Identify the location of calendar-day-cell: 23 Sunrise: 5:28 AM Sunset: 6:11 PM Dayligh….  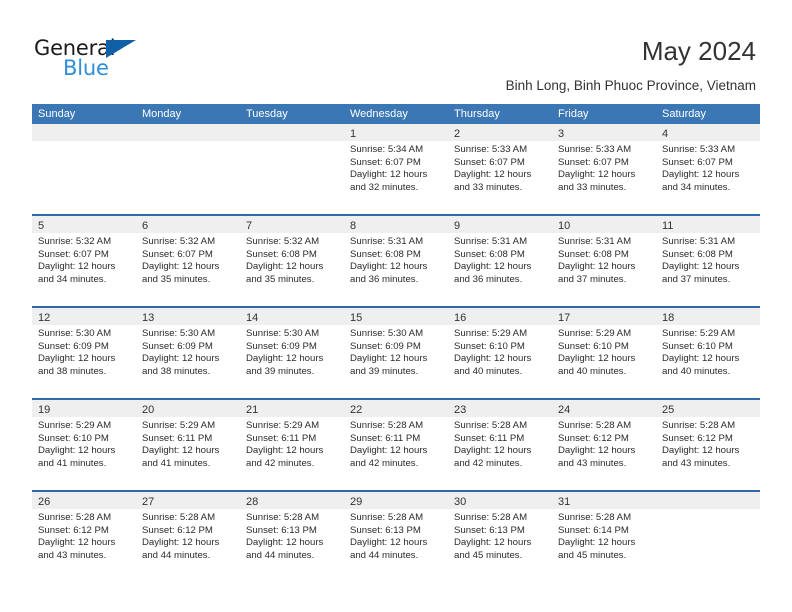
(500, 445).